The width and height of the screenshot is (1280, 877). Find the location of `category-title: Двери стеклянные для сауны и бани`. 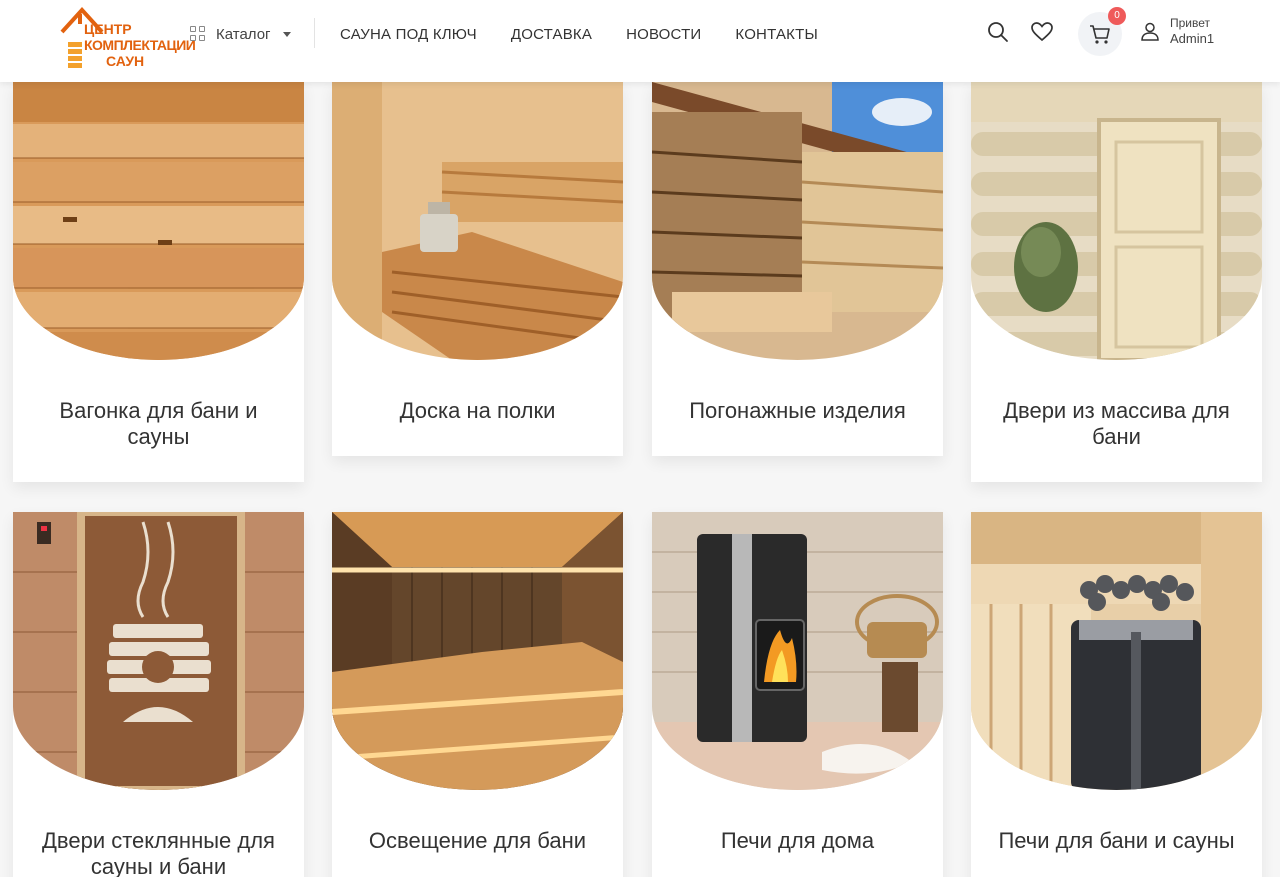

category-title: Двери стеклянные для сауны и бани is located at coordinates (158, 852).